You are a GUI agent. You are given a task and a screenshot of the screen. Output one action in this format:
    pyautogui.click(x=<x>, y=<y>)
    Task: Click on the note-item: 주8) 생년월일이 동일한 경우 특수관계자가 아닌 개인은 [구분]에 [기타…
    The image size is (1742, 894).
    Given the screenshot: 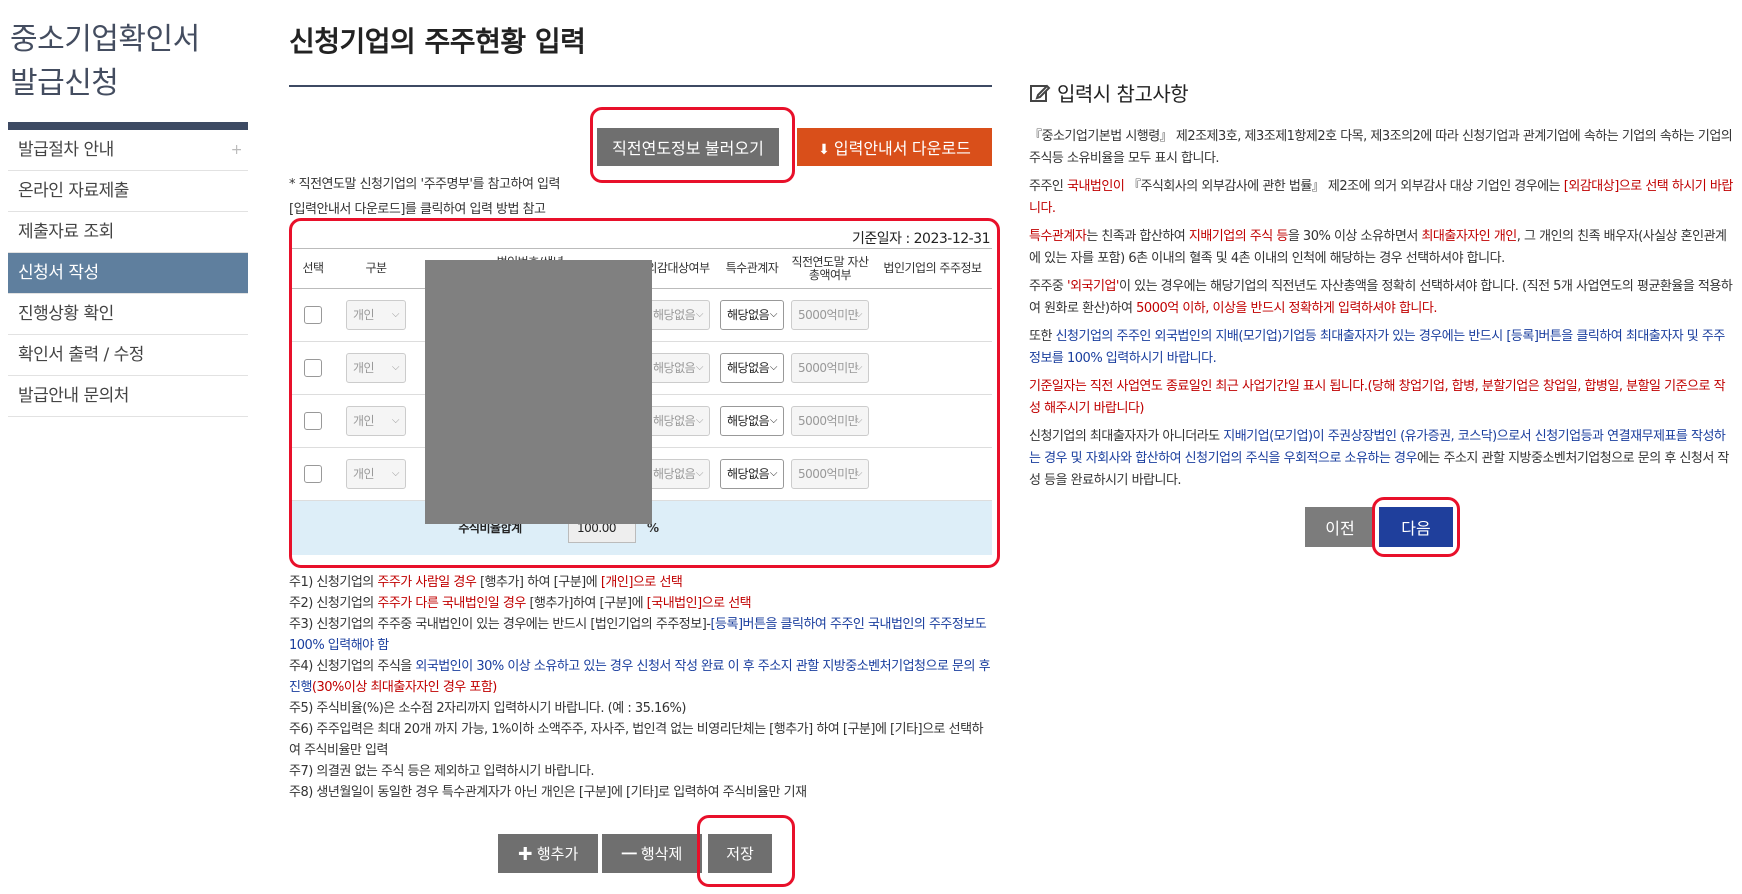 What is the action you would take?
    pyautogui.click(x=548, y=792)
    